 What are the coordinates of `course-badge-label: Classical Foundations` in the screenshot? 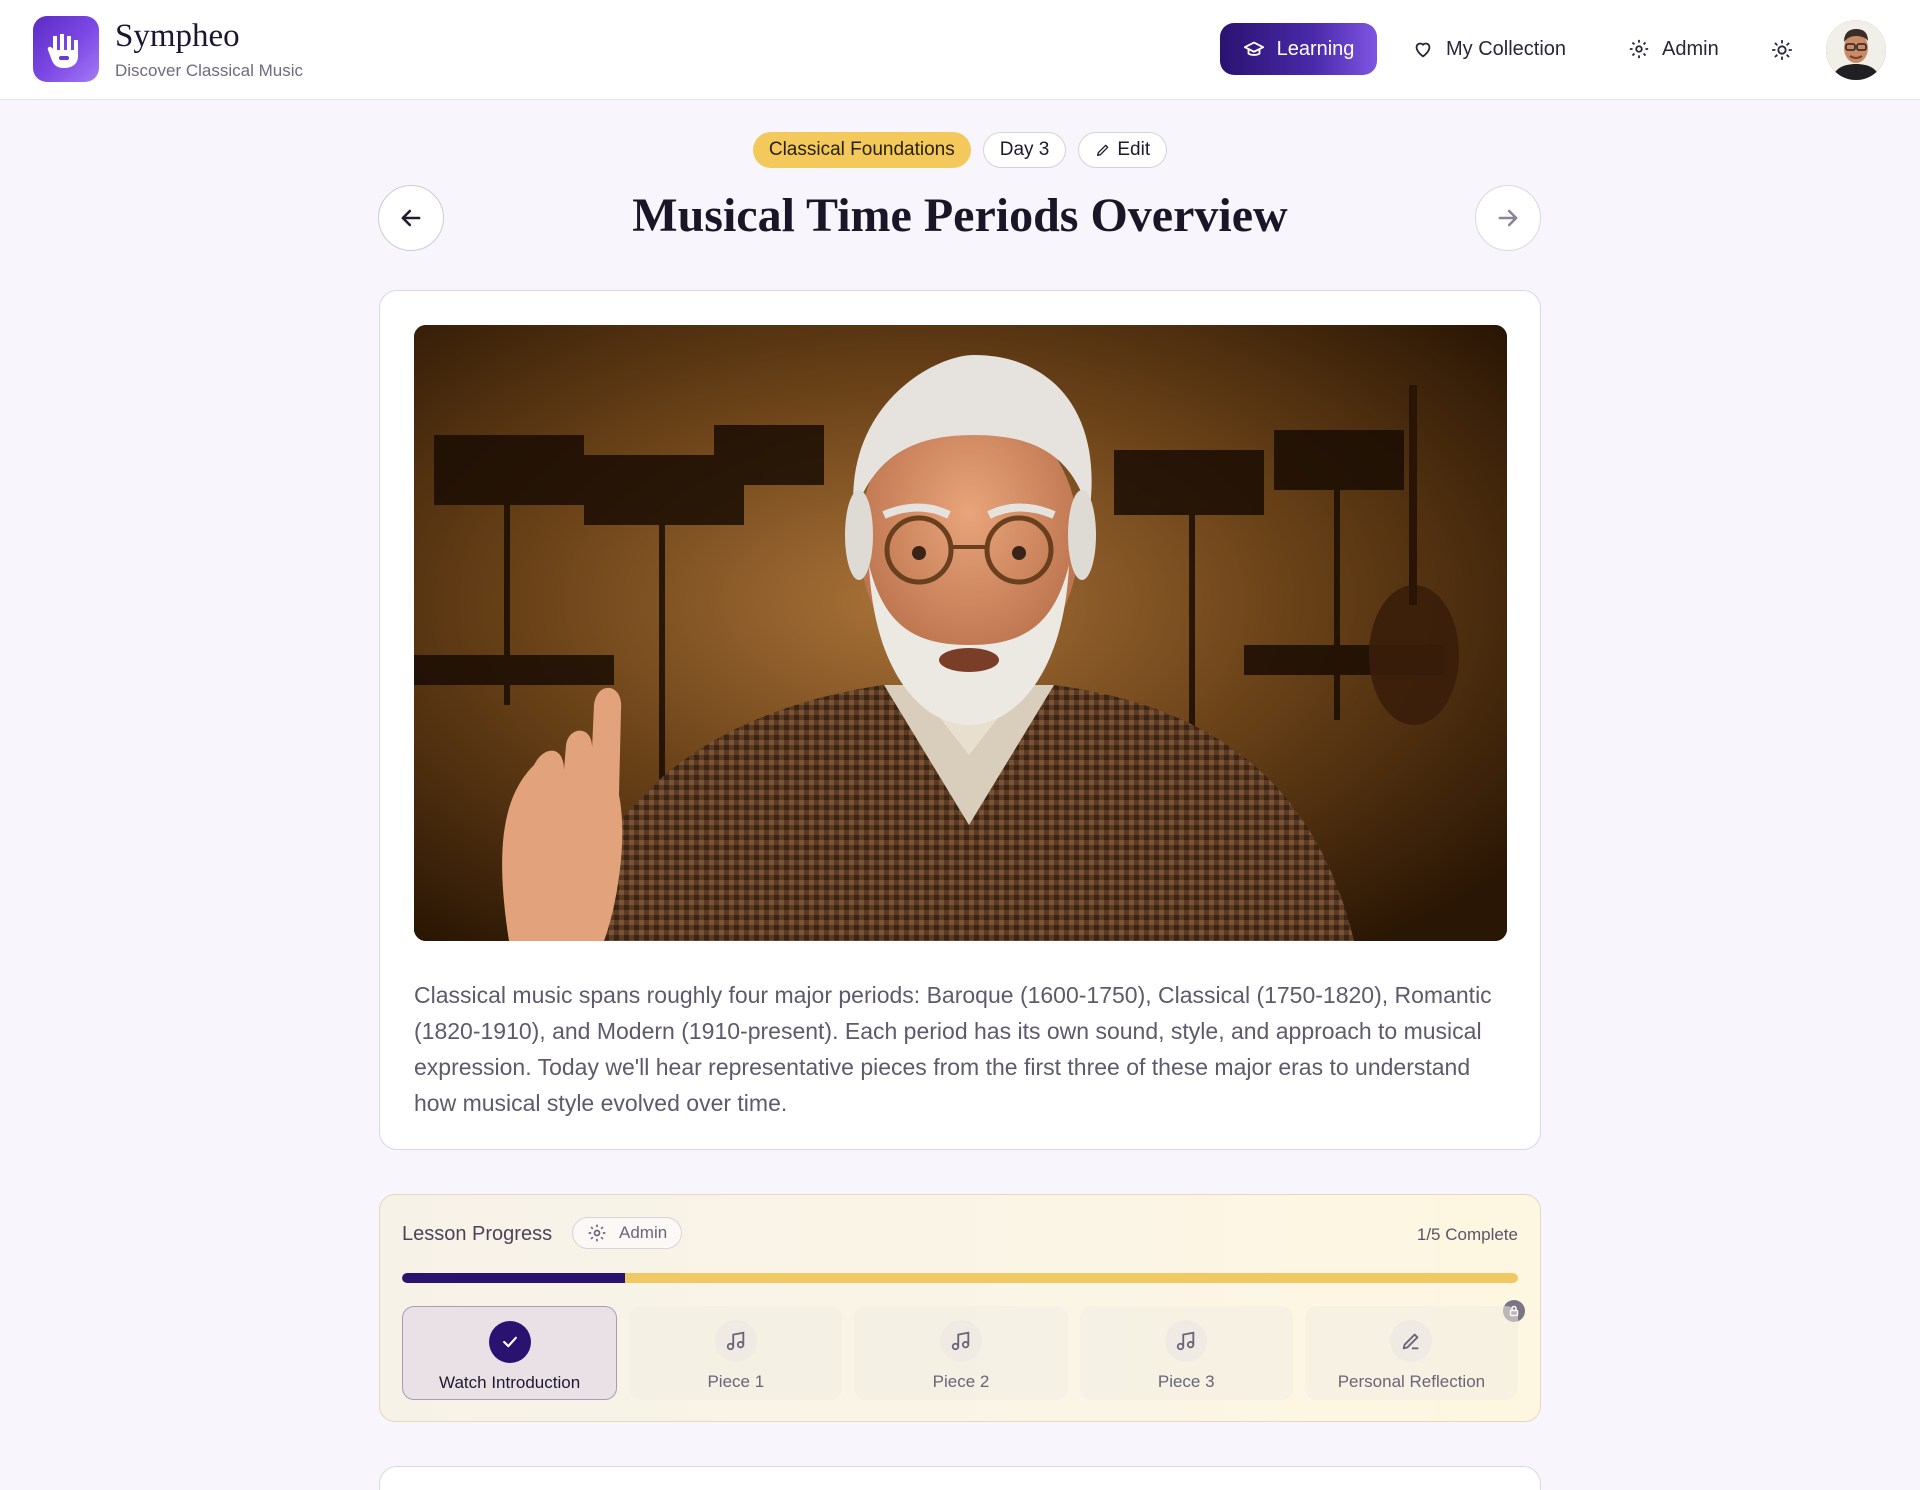 It's located at (861, 149).